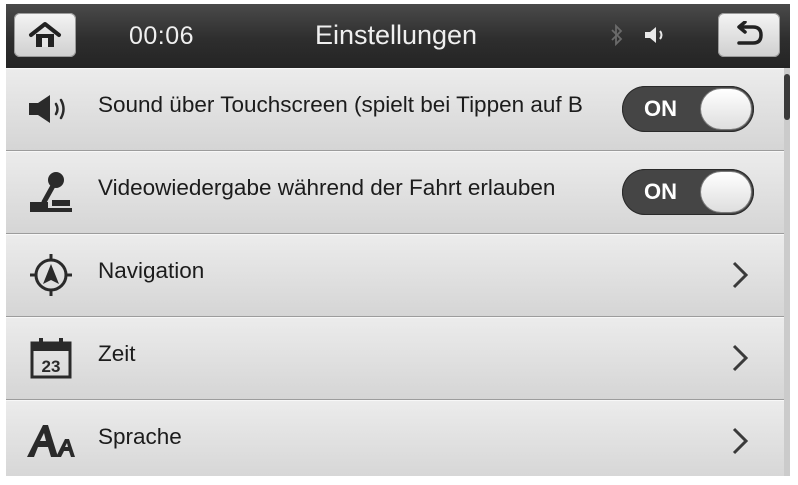 Image resolution: width=798 pixels, height=485 pixels. What do you see at coordinates (151, 270) in the screenshot?
I see `setting-label: Navigation` at bounding box center [151, 270].